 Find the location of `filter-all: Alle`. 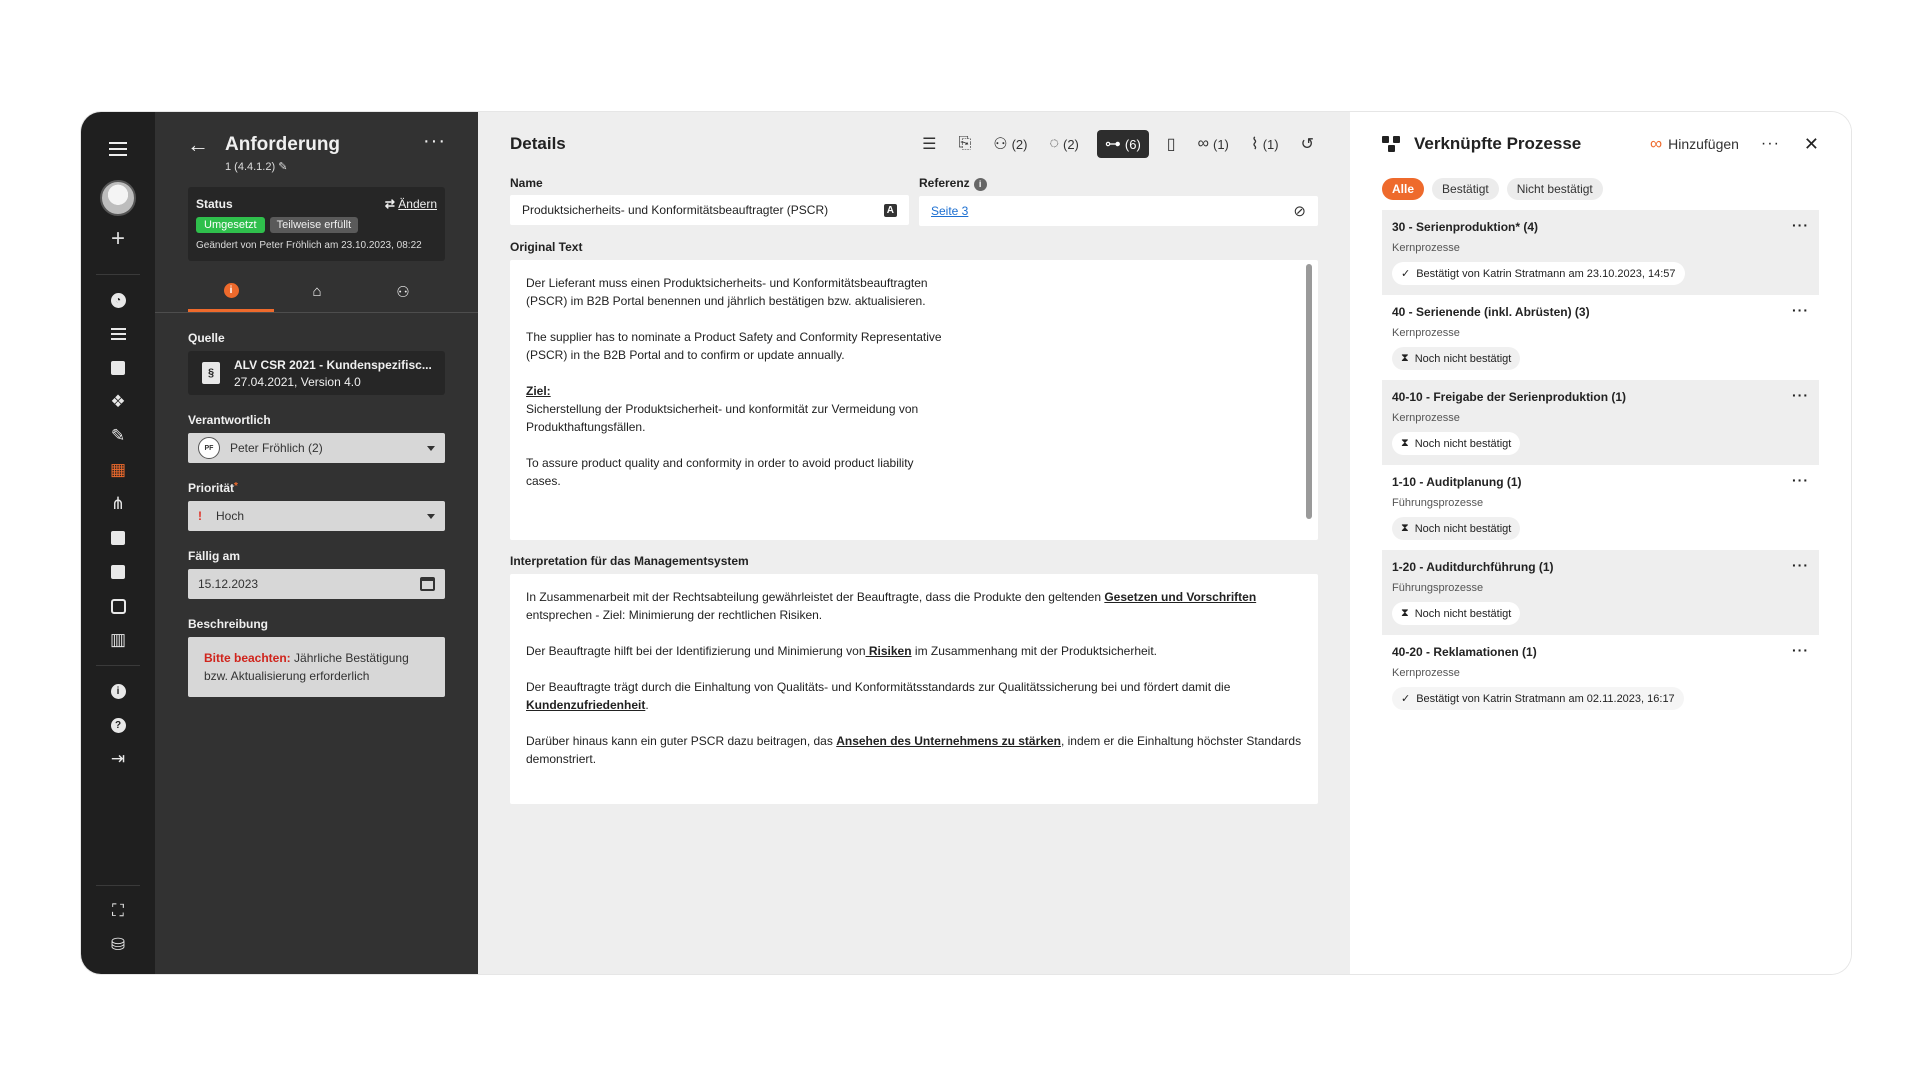

filter-all: Alle is located at coordinates (1403, 189).